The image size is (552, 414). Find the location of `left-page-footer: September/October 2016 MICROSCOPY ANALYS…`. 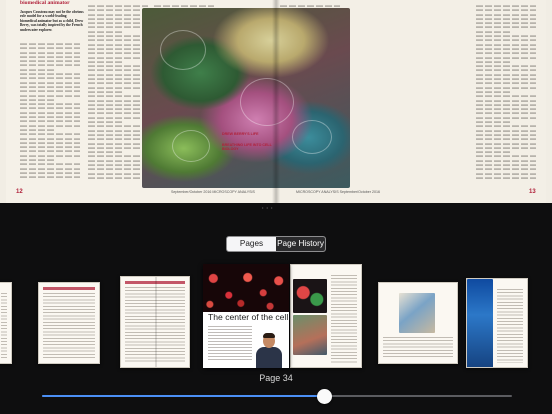

left-page-footer: September/October 2016 MICROSCOPY ANALYS… is located at coordinates (213, 192).